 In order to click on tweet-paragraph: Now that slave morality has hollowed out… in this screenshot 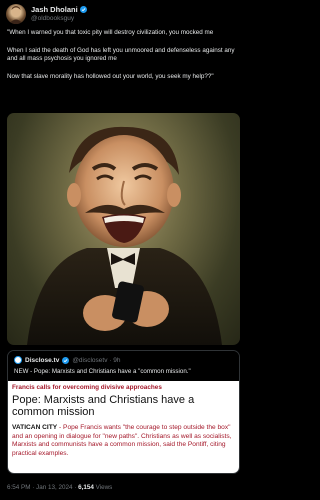, I will do `click(110, 76)`.